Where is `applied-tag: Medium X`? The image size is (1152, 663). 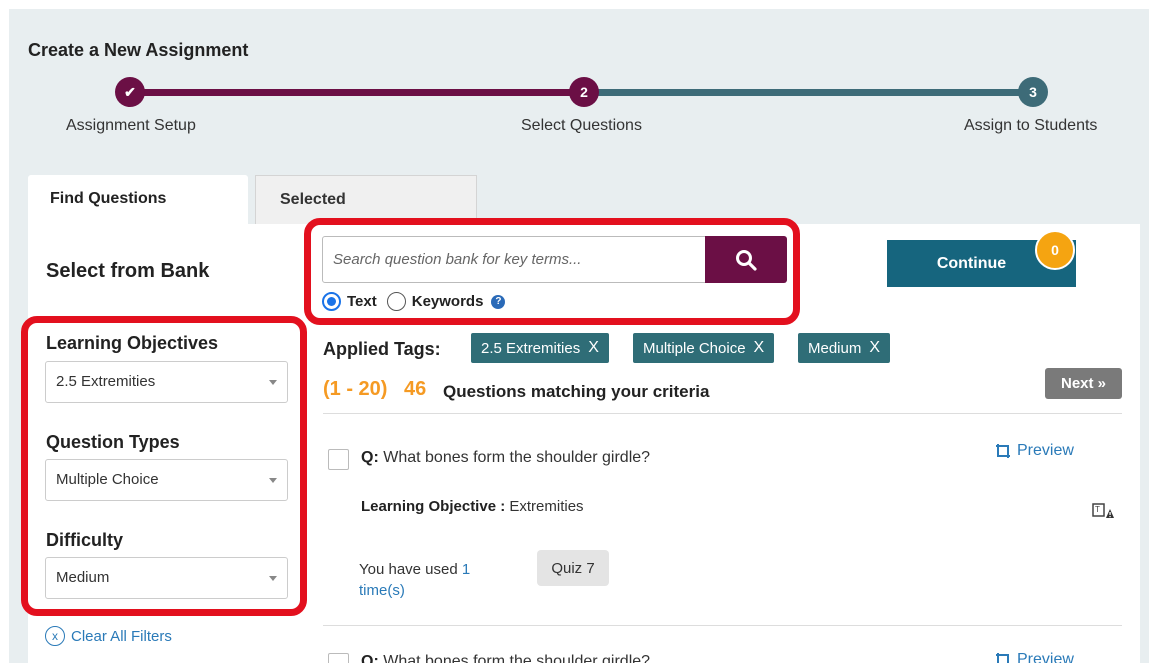 applied-tag: Medium X is located at coordinates (844, 348).